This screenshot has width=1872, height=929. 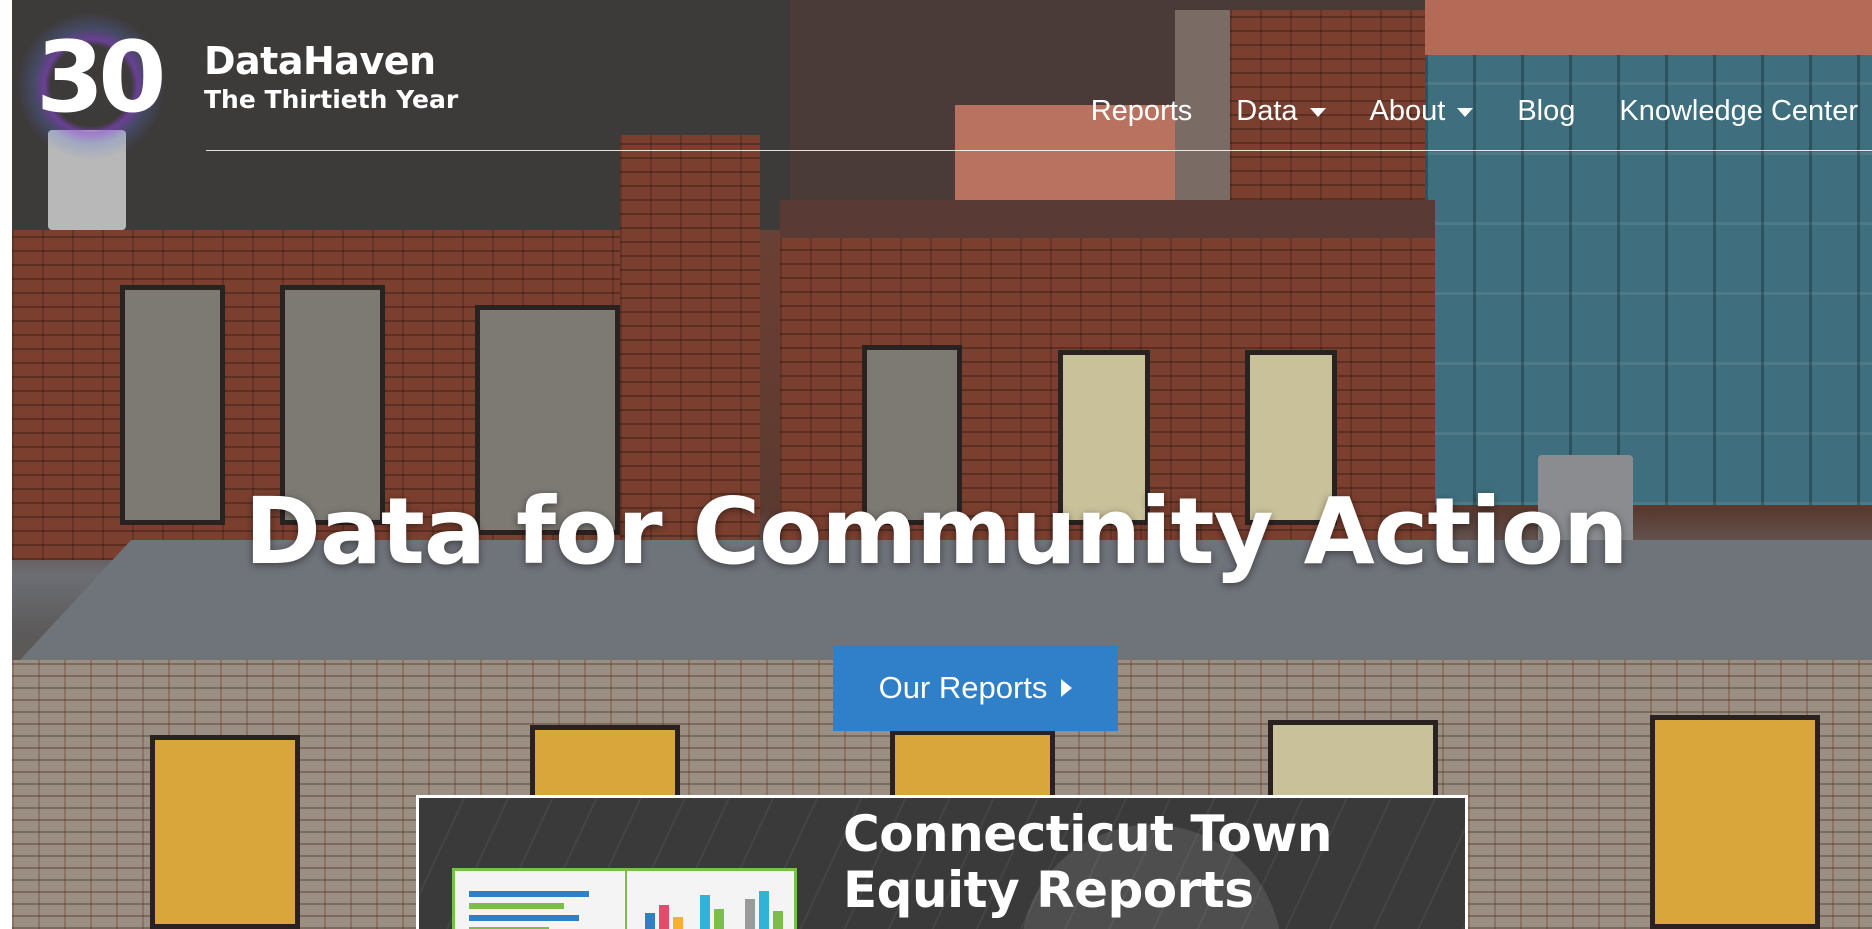 I want to click on header-divider, so click(x=1039, y=150).